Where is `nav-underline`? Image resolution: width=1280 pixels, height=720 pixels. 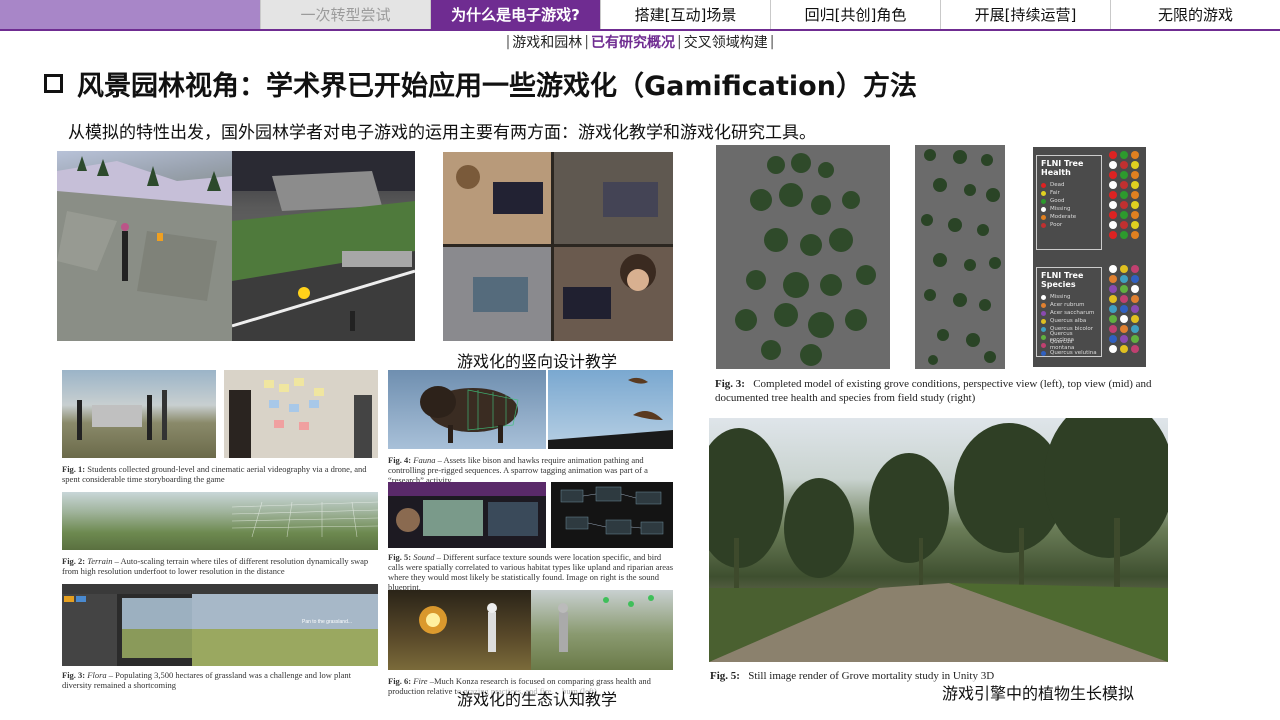 nav-underline is located at coordinates (640, 30).